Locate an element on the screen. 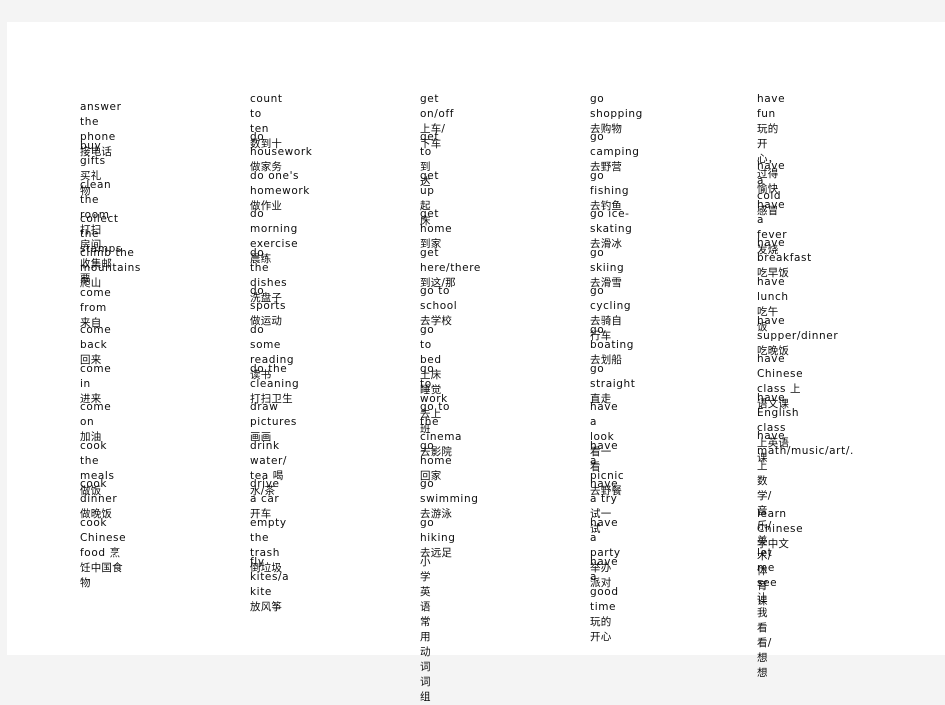 The width and height of the screenshot is (945, 705). vocab-english: get home is located at coordinates (440, 221).